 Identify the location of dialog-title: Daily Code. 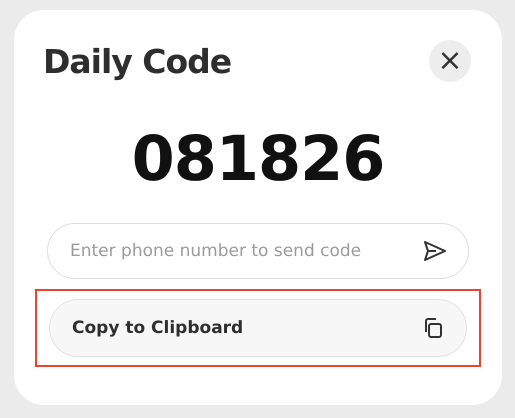
(137, 61).